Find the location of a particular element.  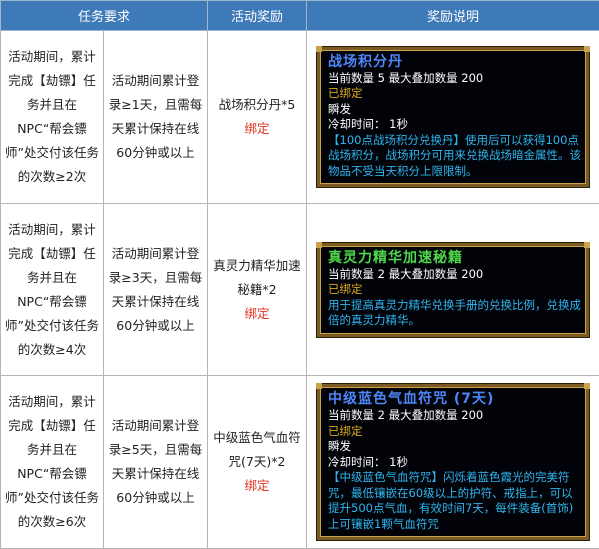

item-name: 战场积分丹 is located at coordinates (366, 61).